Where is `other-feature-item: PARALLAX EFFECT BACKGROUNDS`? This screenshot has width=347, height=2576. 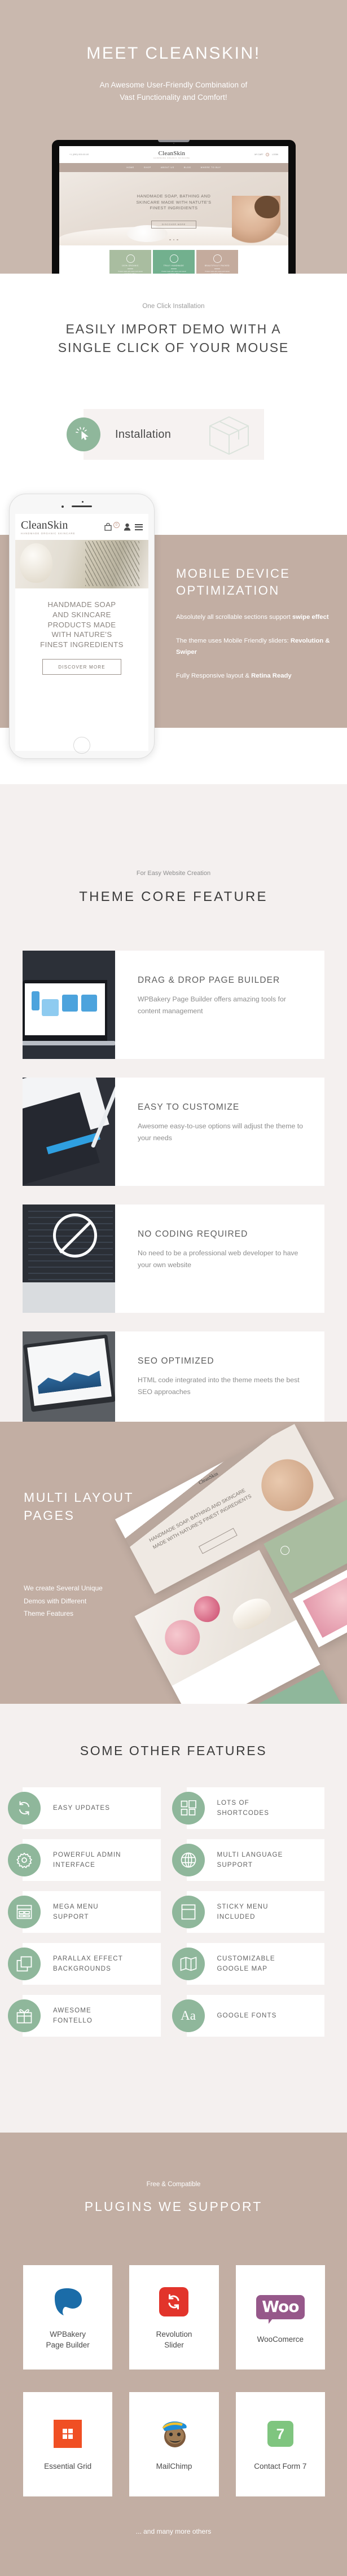 other-feature-item: PARALLAX EFFECT BACKGROUNDS is located at coordinates (84, 1964).